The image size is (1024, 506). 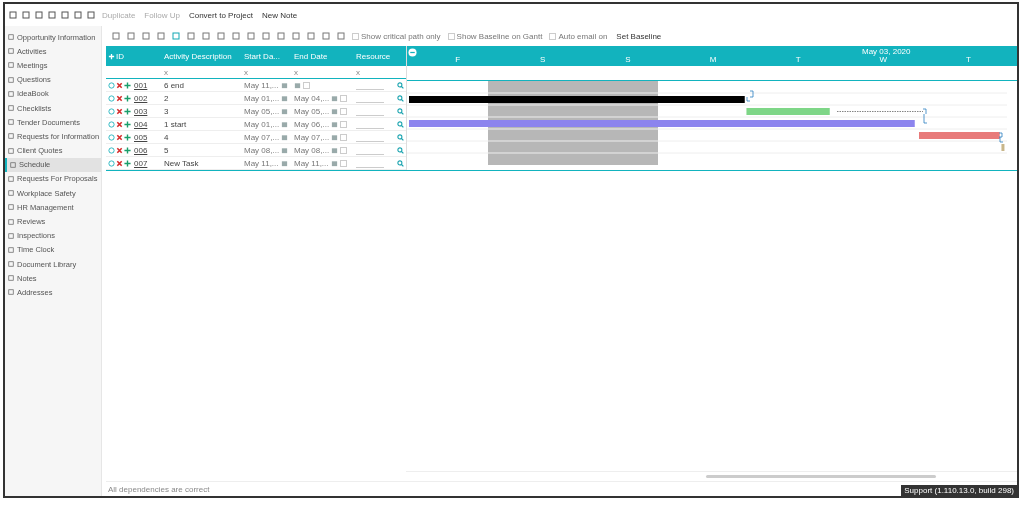 I want to click on set-baseline-button: Set Baseline, so click(x=639, y=36).